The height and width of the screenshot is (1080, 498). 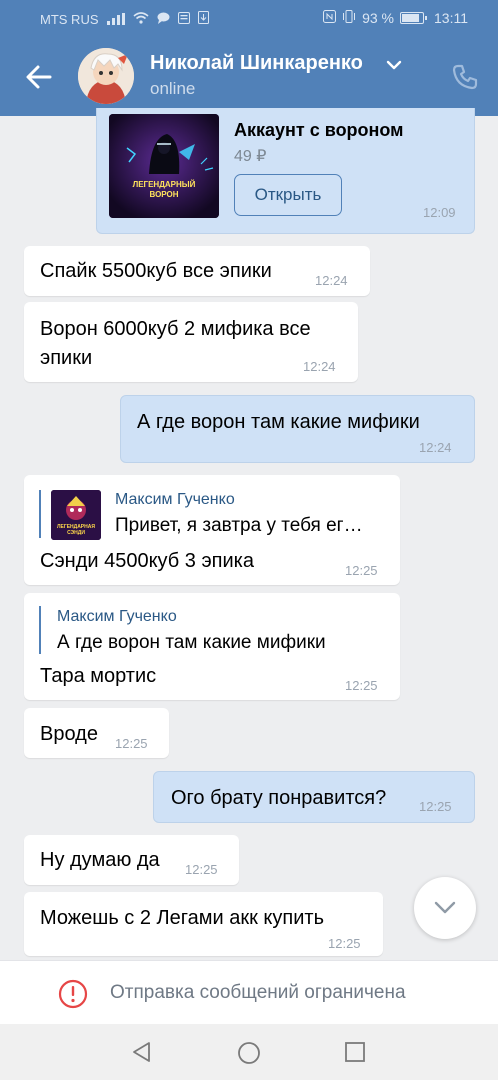 What do you see at coordinates (183, 19) in the screenshot?
I see `message-notification-icon` at bounding box center [183, 19].